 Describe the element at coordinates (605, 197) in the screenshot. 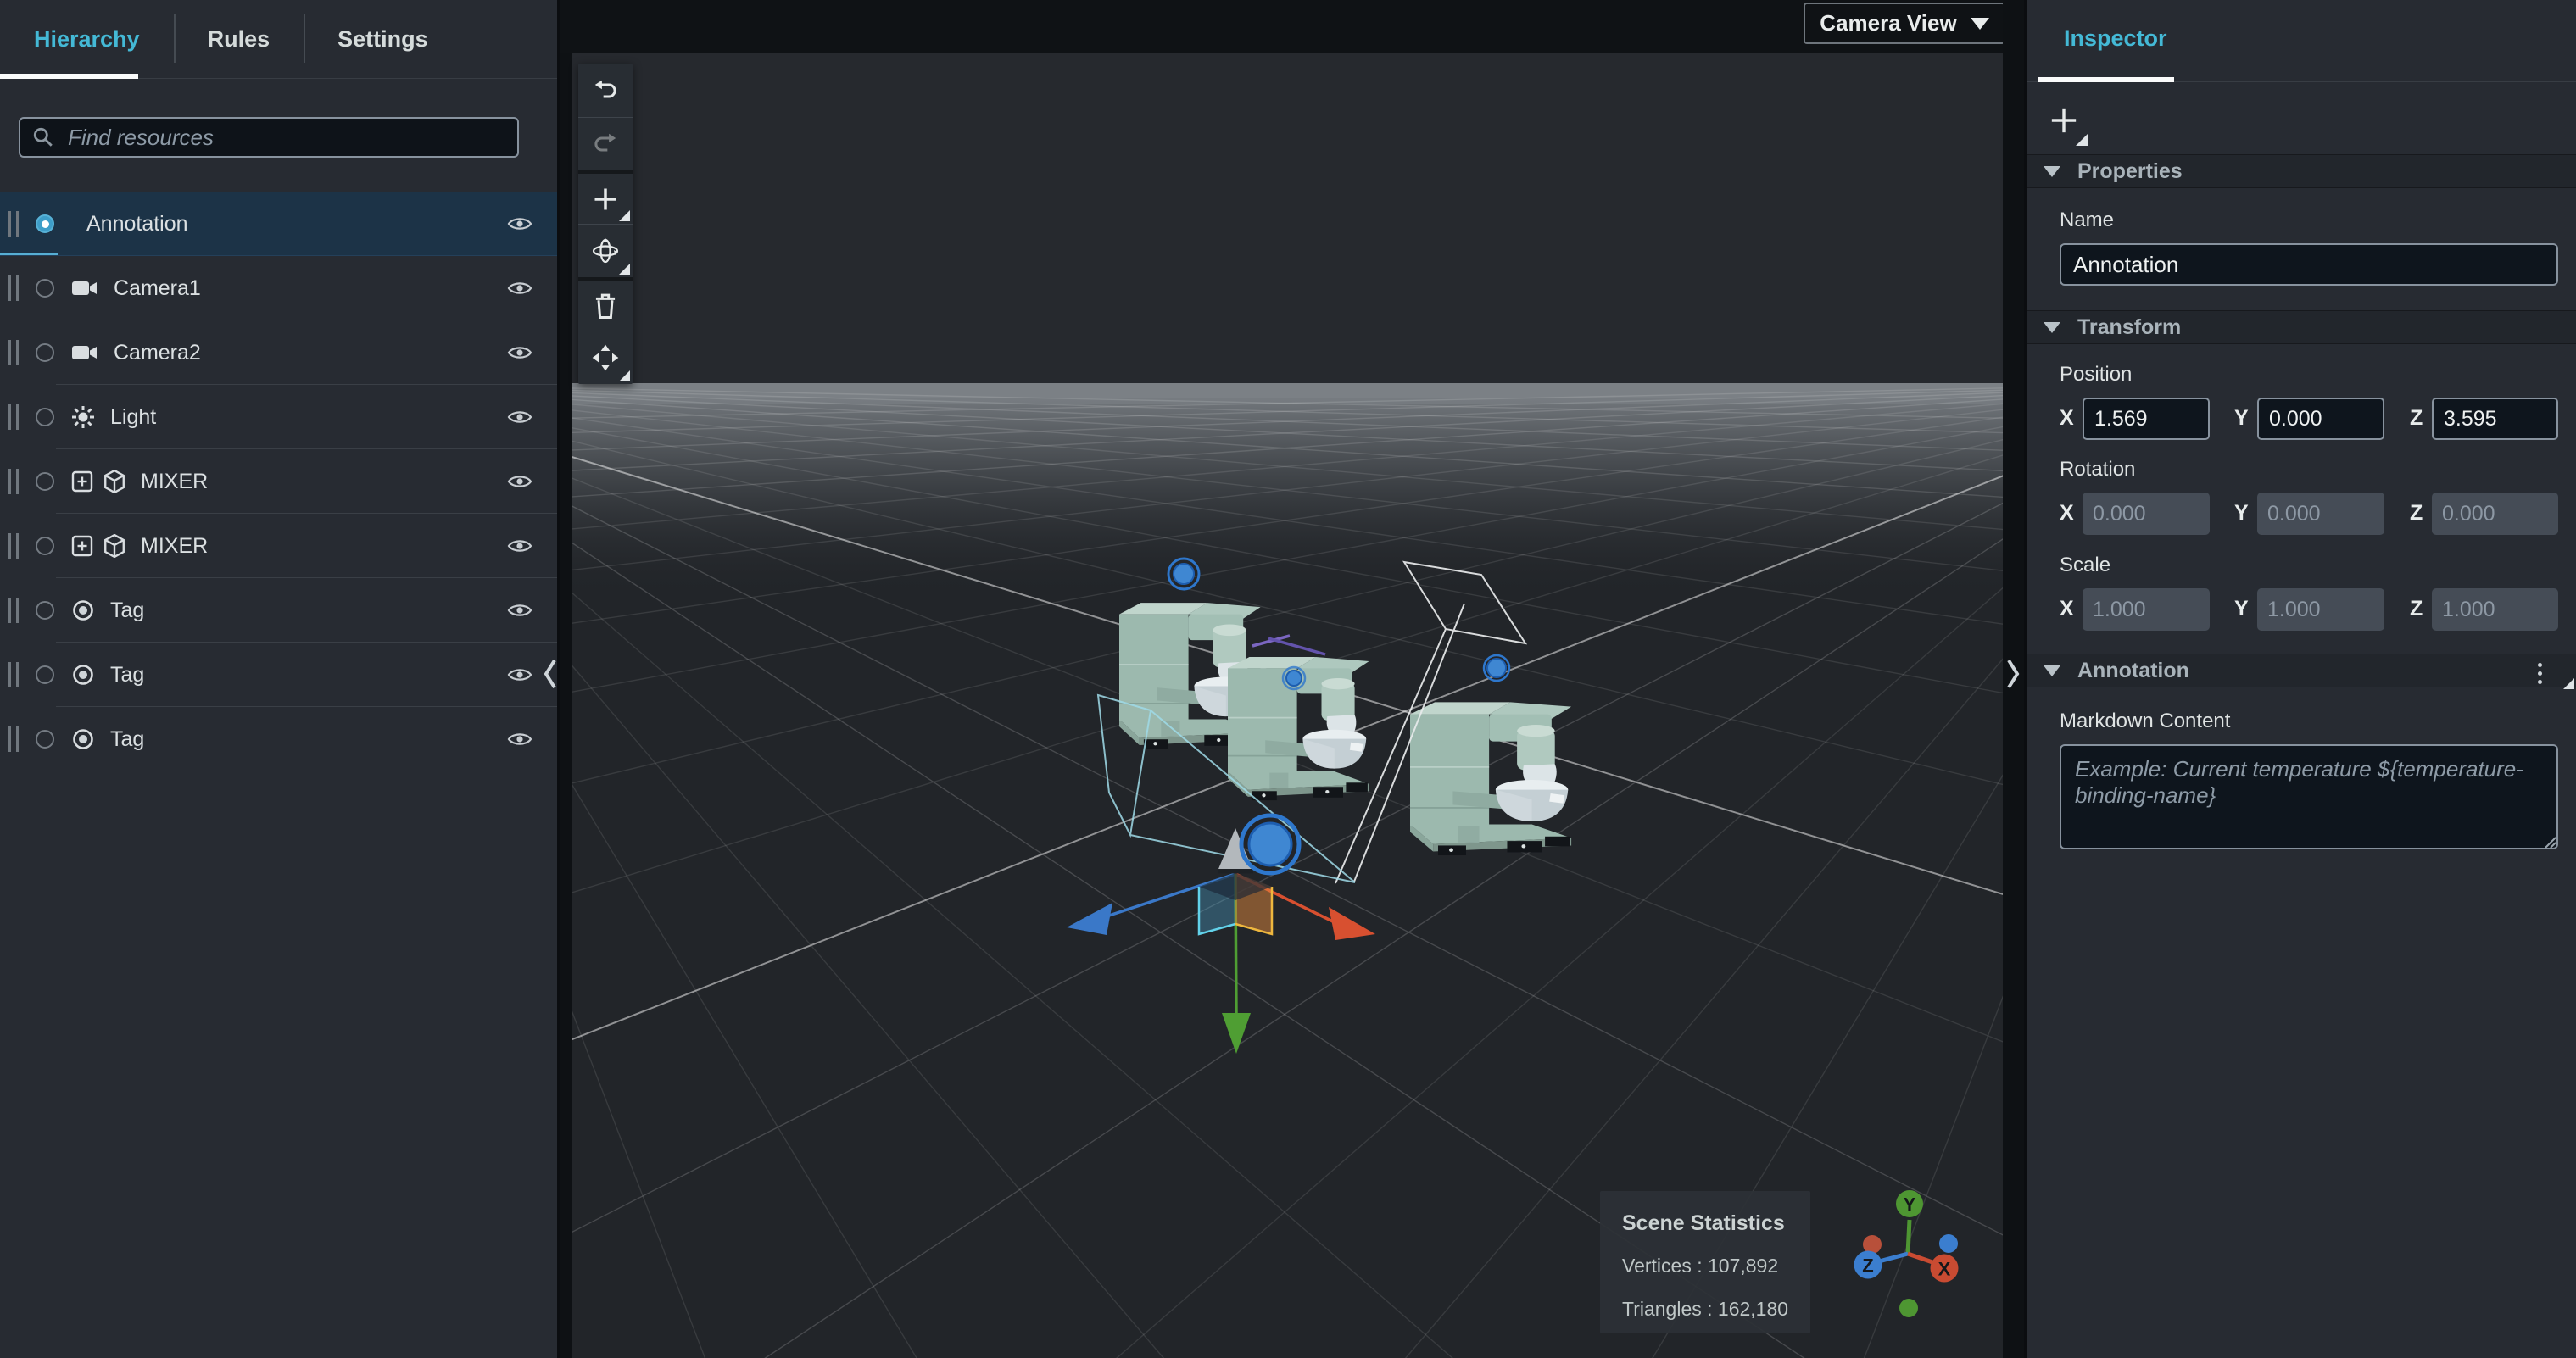

I see `add-object-button` at that location.